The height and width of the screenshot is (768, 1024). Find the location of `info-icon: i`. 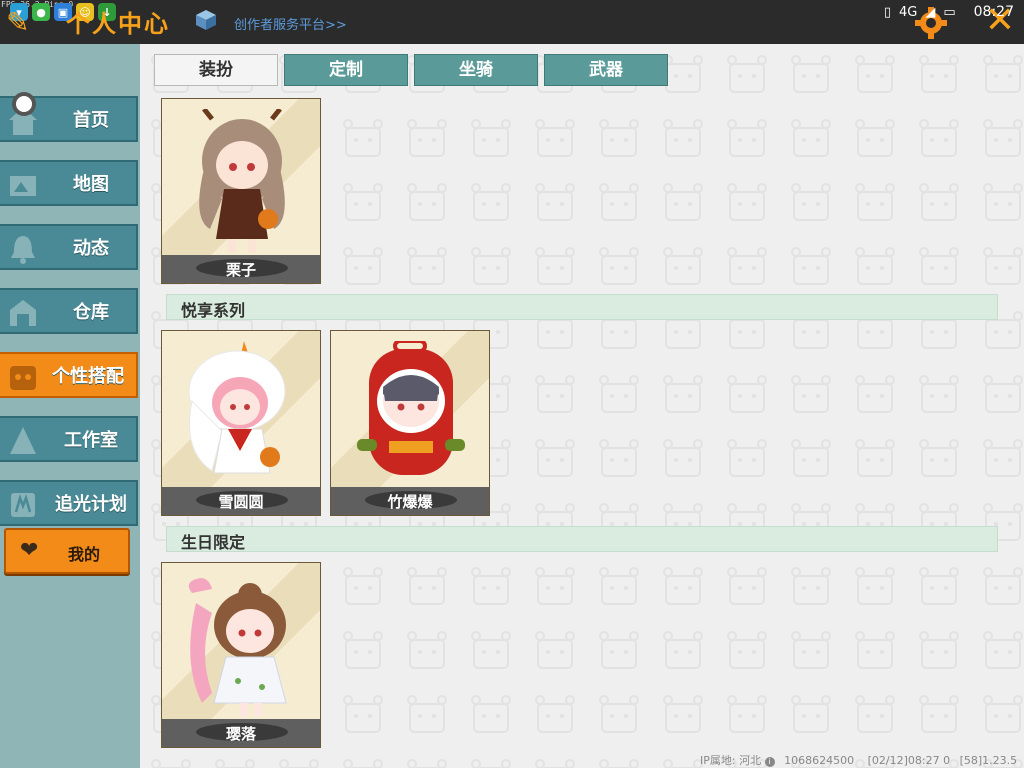

info-icon: i is located at coordinates (769, 762).